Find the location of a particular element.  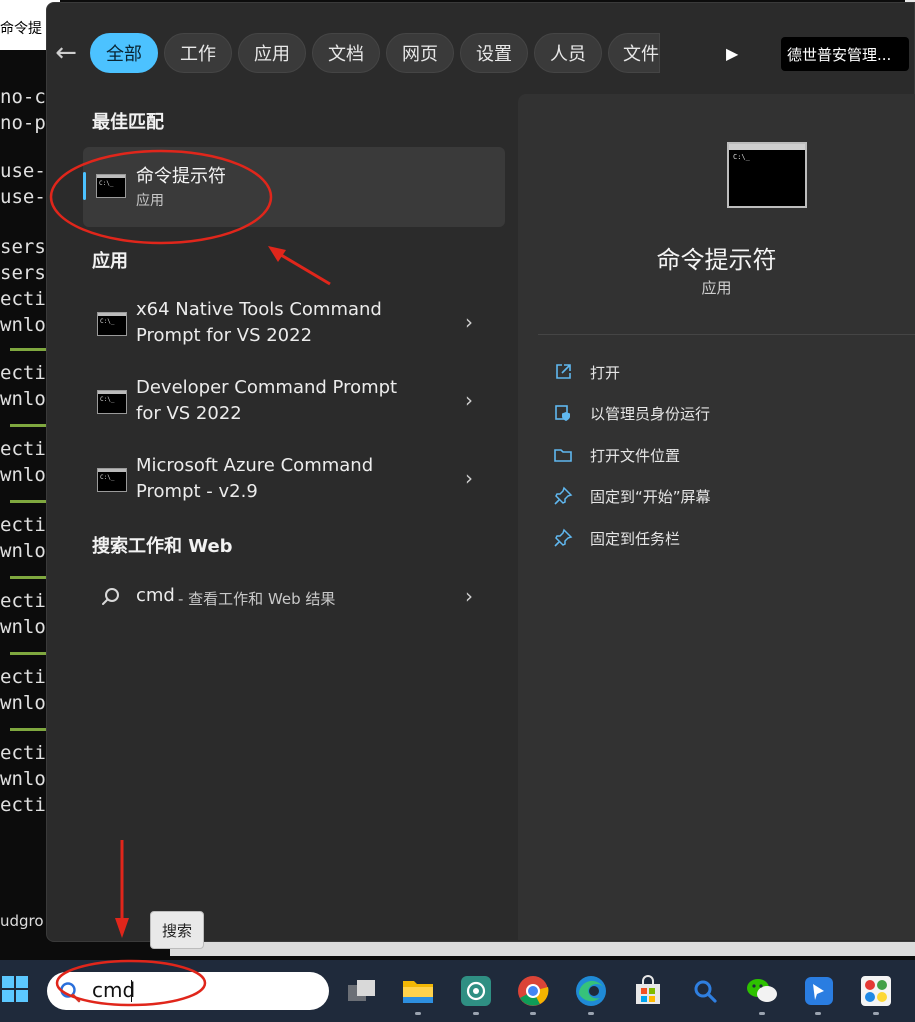

chatgpt-icon is located at coordinates (476, 991).